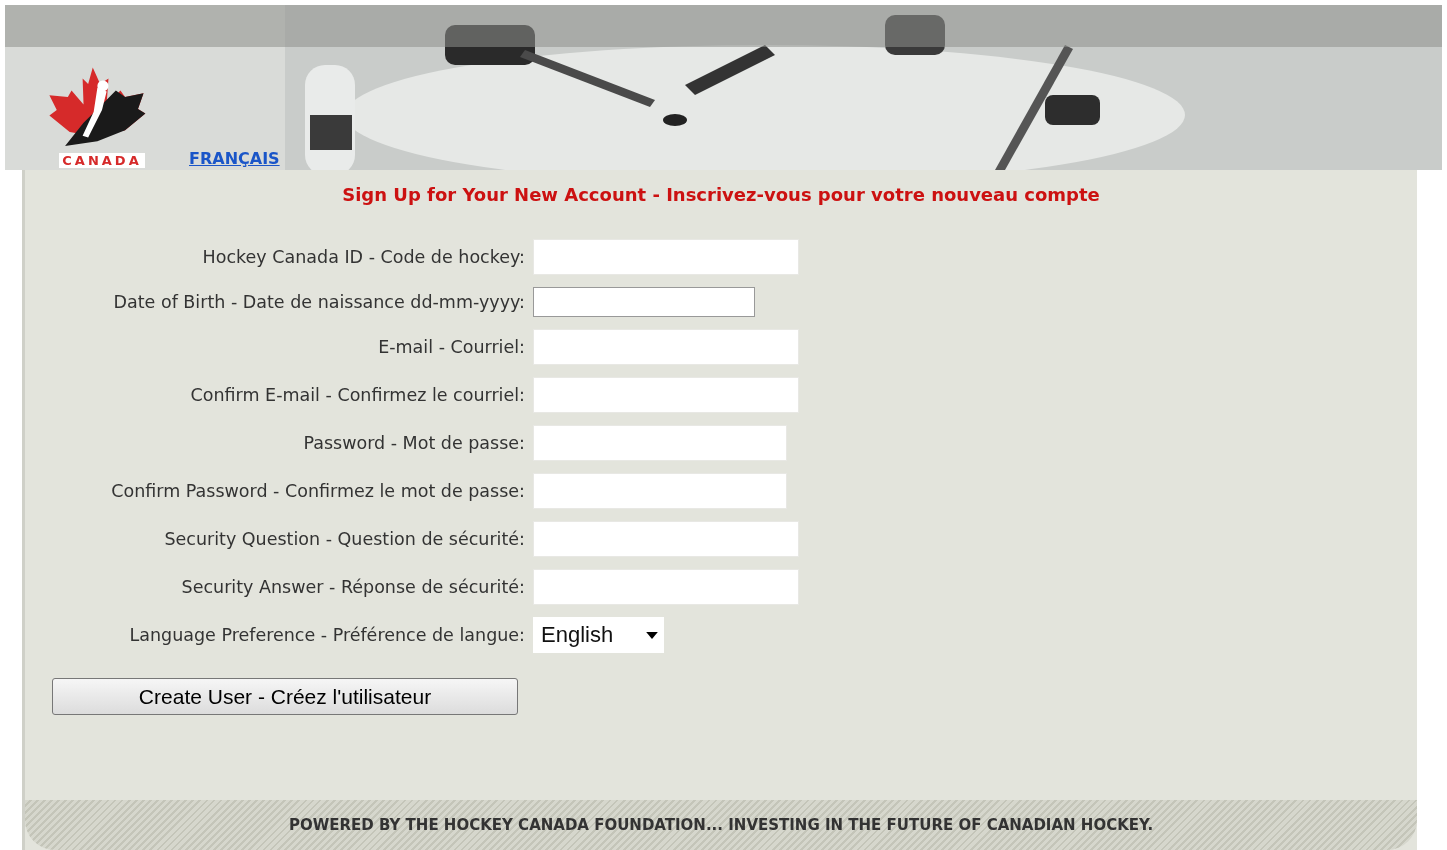 The image size is (1447, 850). I want to click on field-label: Security Question - Question de sécurité:, so click(344, 539).